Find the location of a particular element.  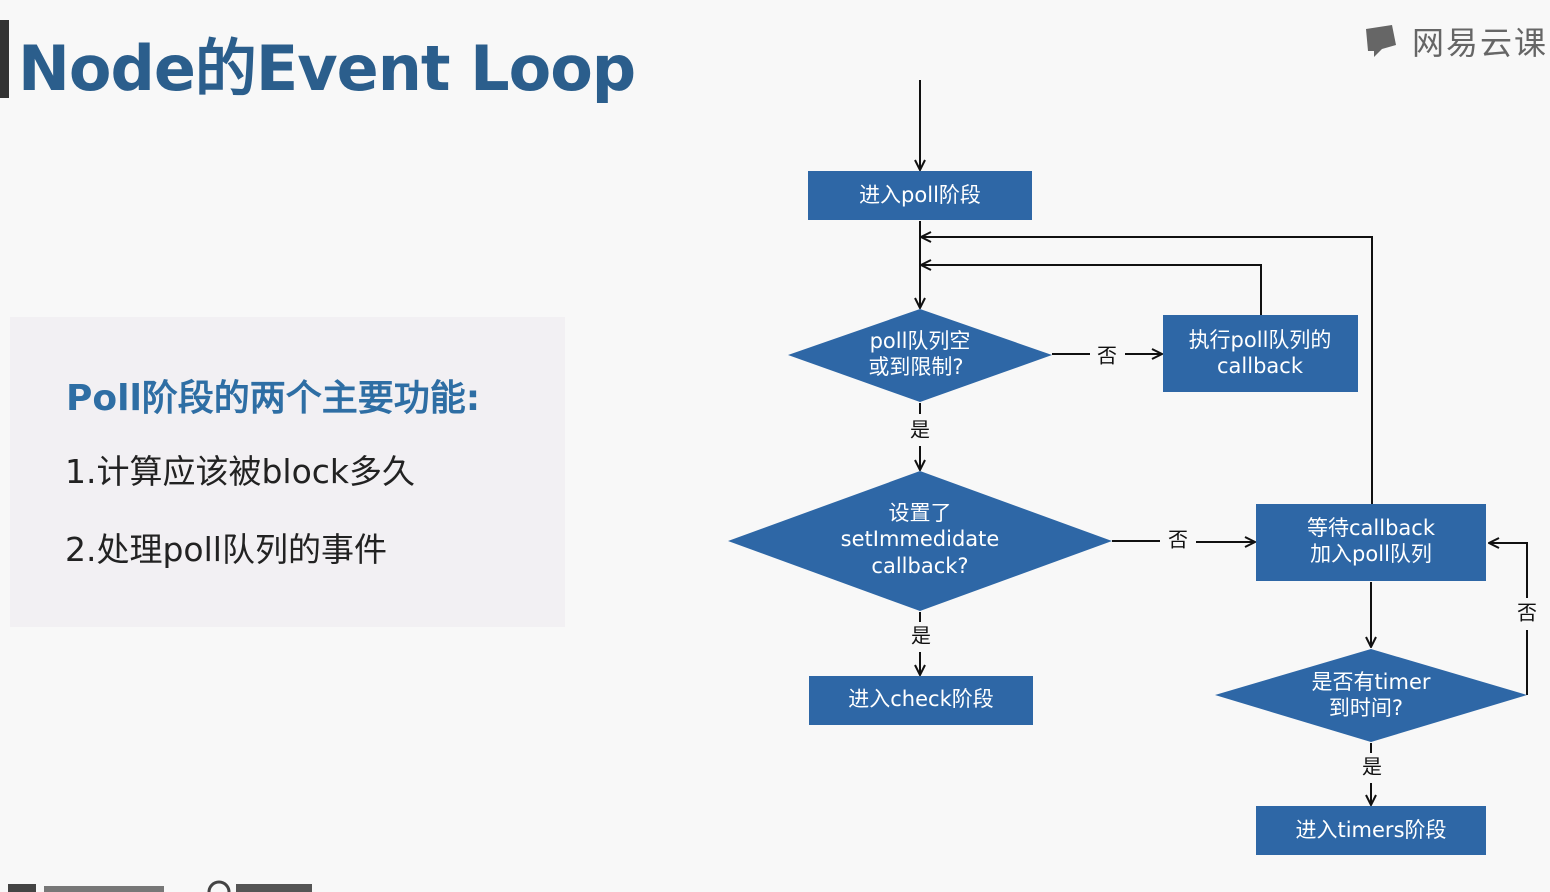

edge-label-no-exec: 否 is located at coordinates (1107, 356).